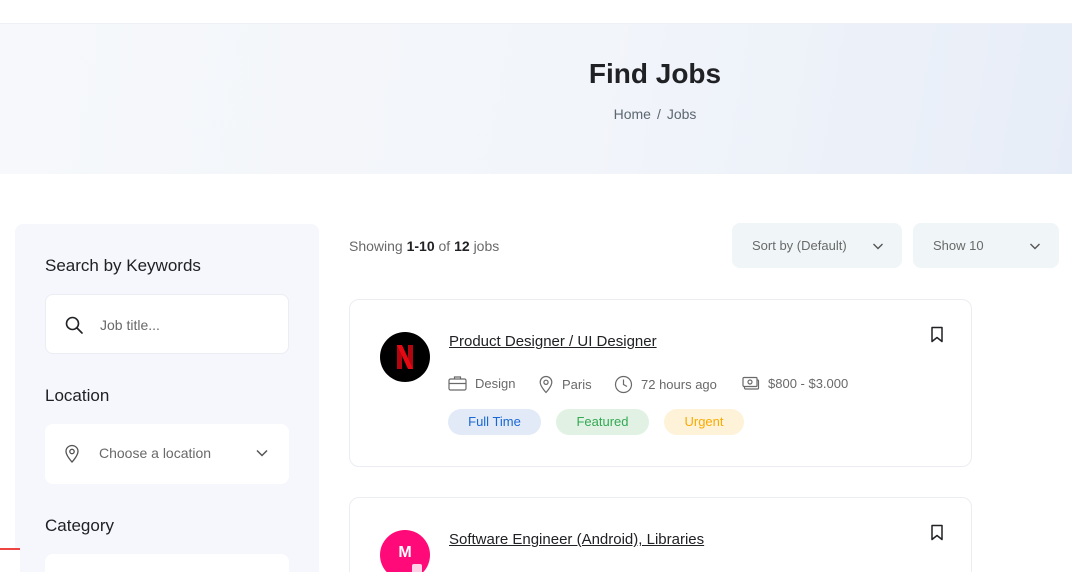  Describe the element at coordinates (167, 563) in the screenshot. I see `category-select` at that location.